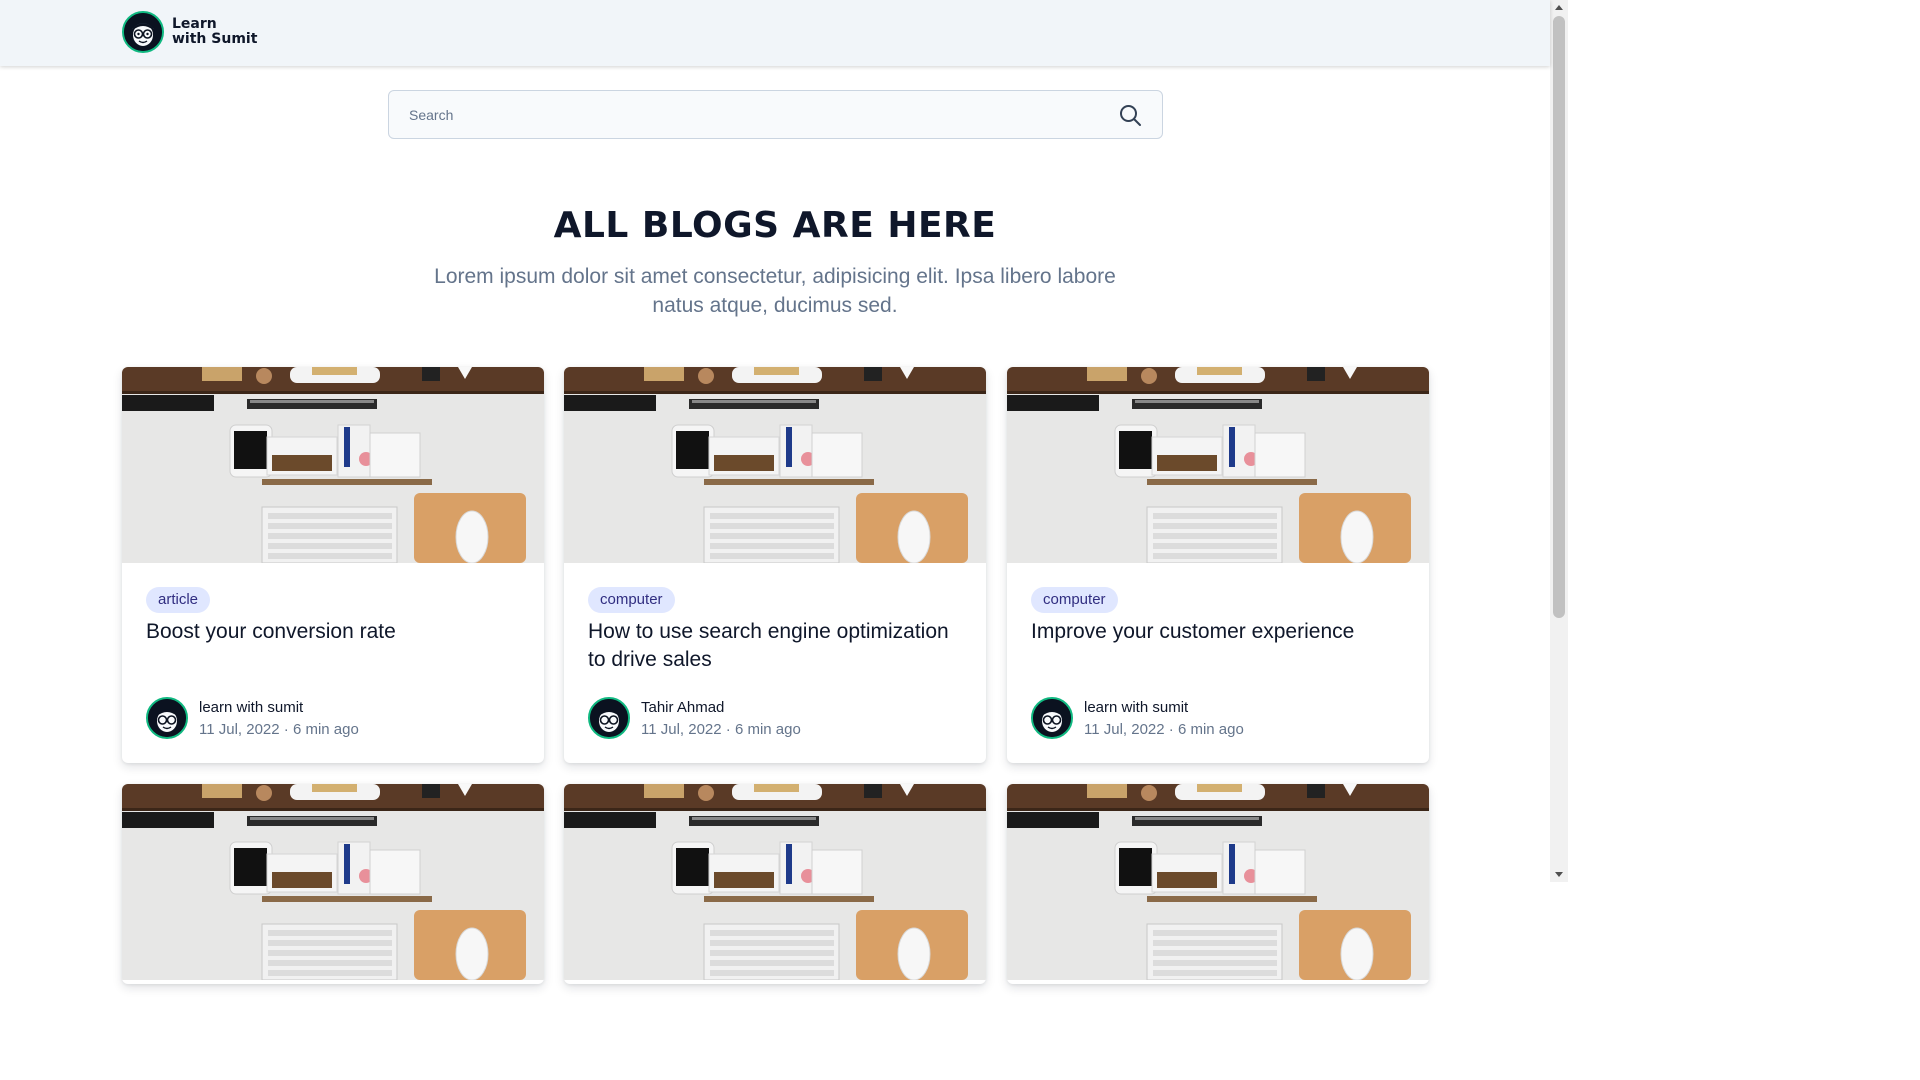 This screenshot has height=1080, width=1920. What do you see at coordinates (682, 707) in the screenshot?
I see `author-name: Tahir Ahmad` at bounding box center [682, 707].